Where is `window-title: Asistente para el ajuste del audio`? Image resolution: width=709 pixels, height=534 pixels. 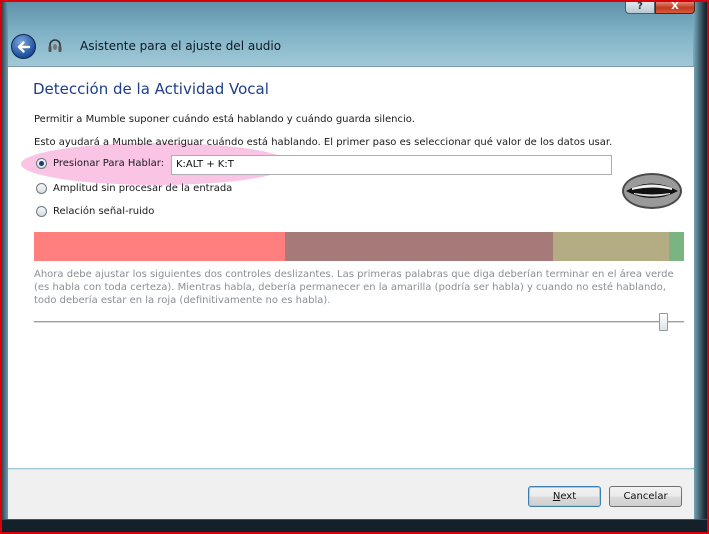 window-title: Asistente para el ajuste del audio is located at coordinates (181, 46).